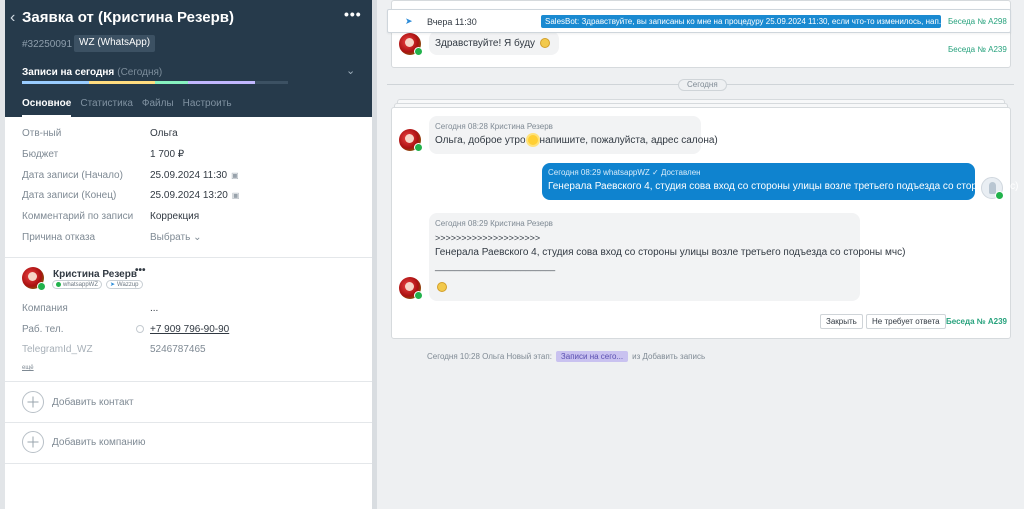 This screenshot has width=1024, height=509. What do you see at coordinates (140, 72) in the screenshot?
I see `stage-sub: (Сегодня)` at bounding box center [140, 72].